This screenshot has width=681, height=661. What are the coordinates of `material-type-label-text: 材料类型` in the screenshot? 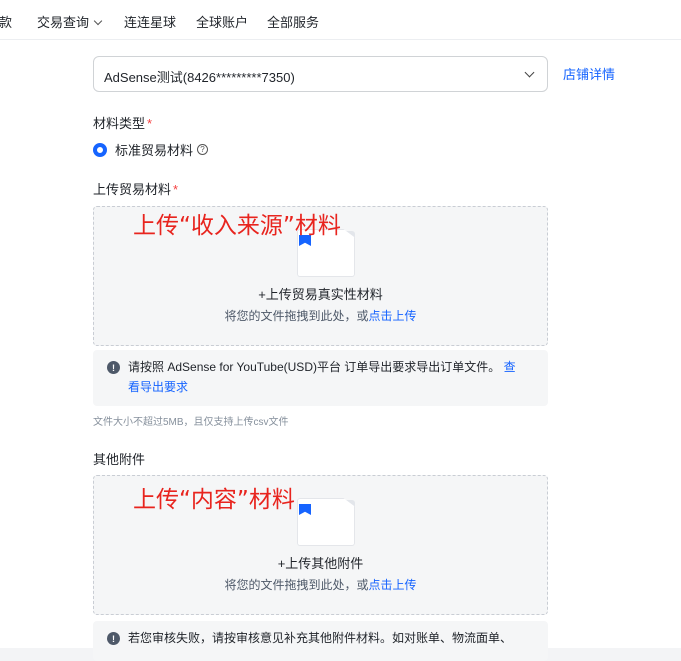 It's located at (119, 123).